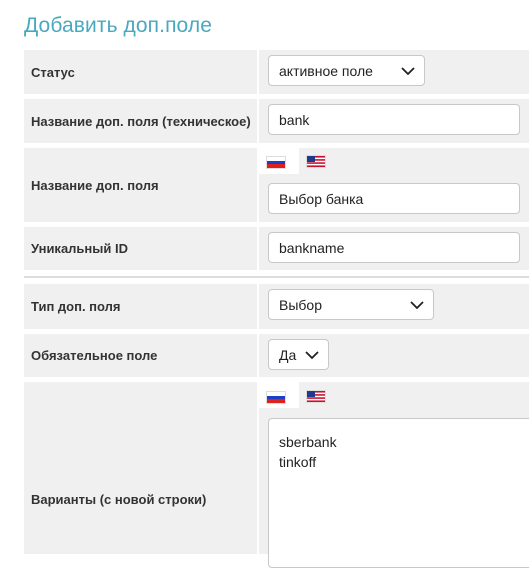 The width and height of the screenshot is (529, 568). I want to click on required-label: Обязательное поле, so click(140, 355).